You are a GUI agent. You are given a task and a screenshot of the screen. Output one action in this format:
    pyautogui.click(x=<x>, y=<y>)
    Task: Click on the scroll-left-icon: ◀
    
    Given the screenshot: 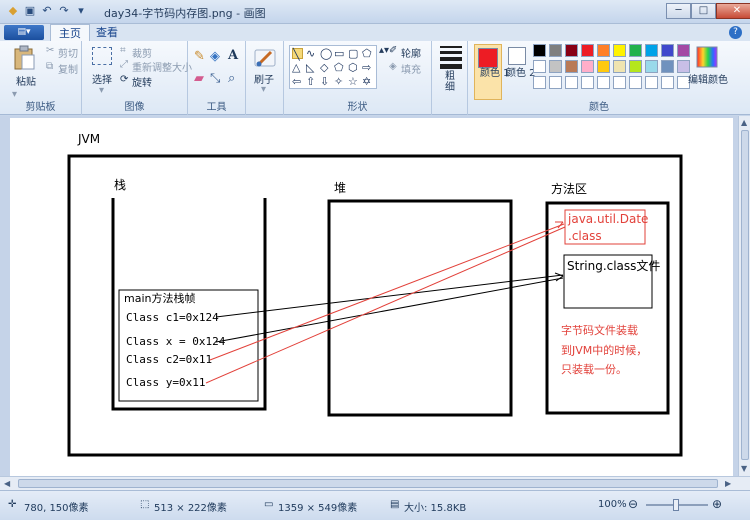 What is the action you would take?
    pyautogui.click(x=7, y=483)
    